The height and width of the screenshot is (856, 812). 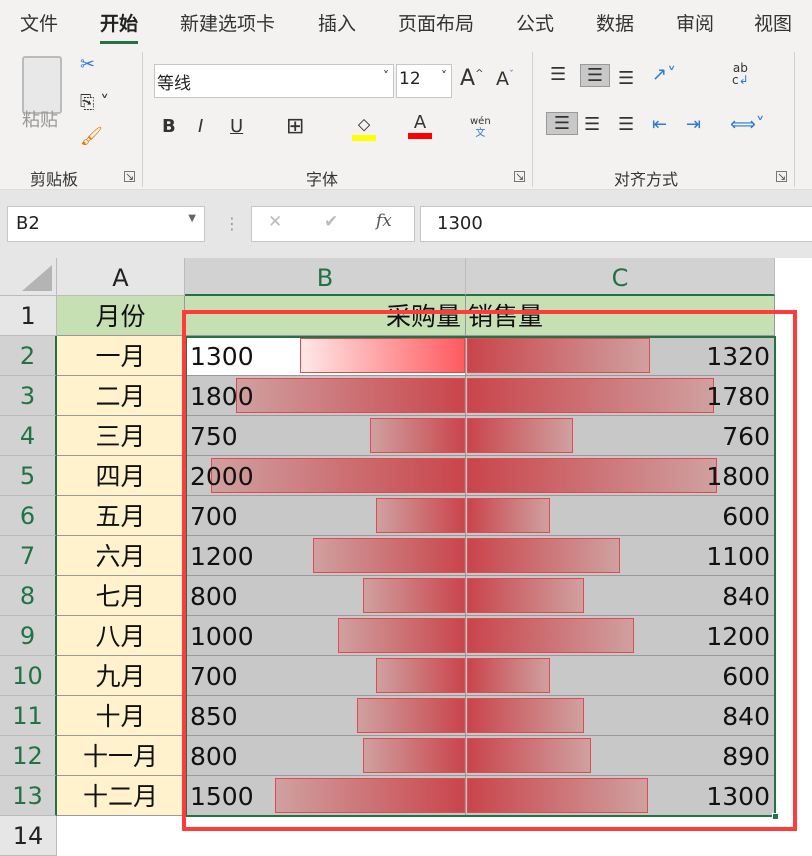 What do you see at coordinates (471, 78) in the screenshot?
I see `grow-font-button: A^` at bounding box center [471, 78].